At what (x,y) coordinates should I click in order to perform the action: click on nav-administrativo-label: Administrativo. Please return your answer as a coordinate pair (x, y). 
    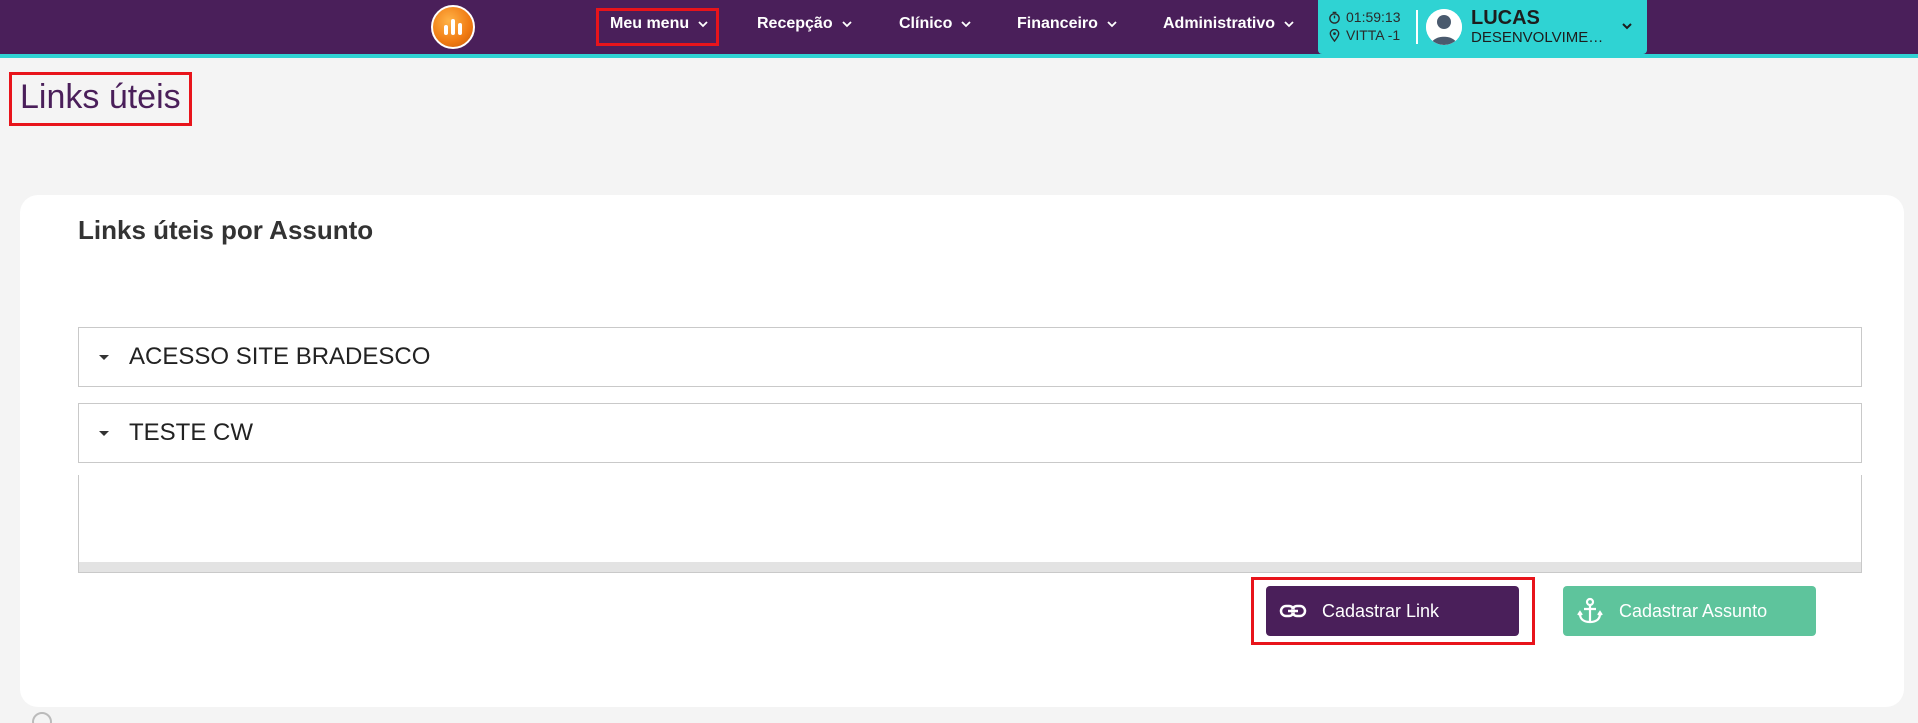
    Looking at the image, I should click on (1219, 23).